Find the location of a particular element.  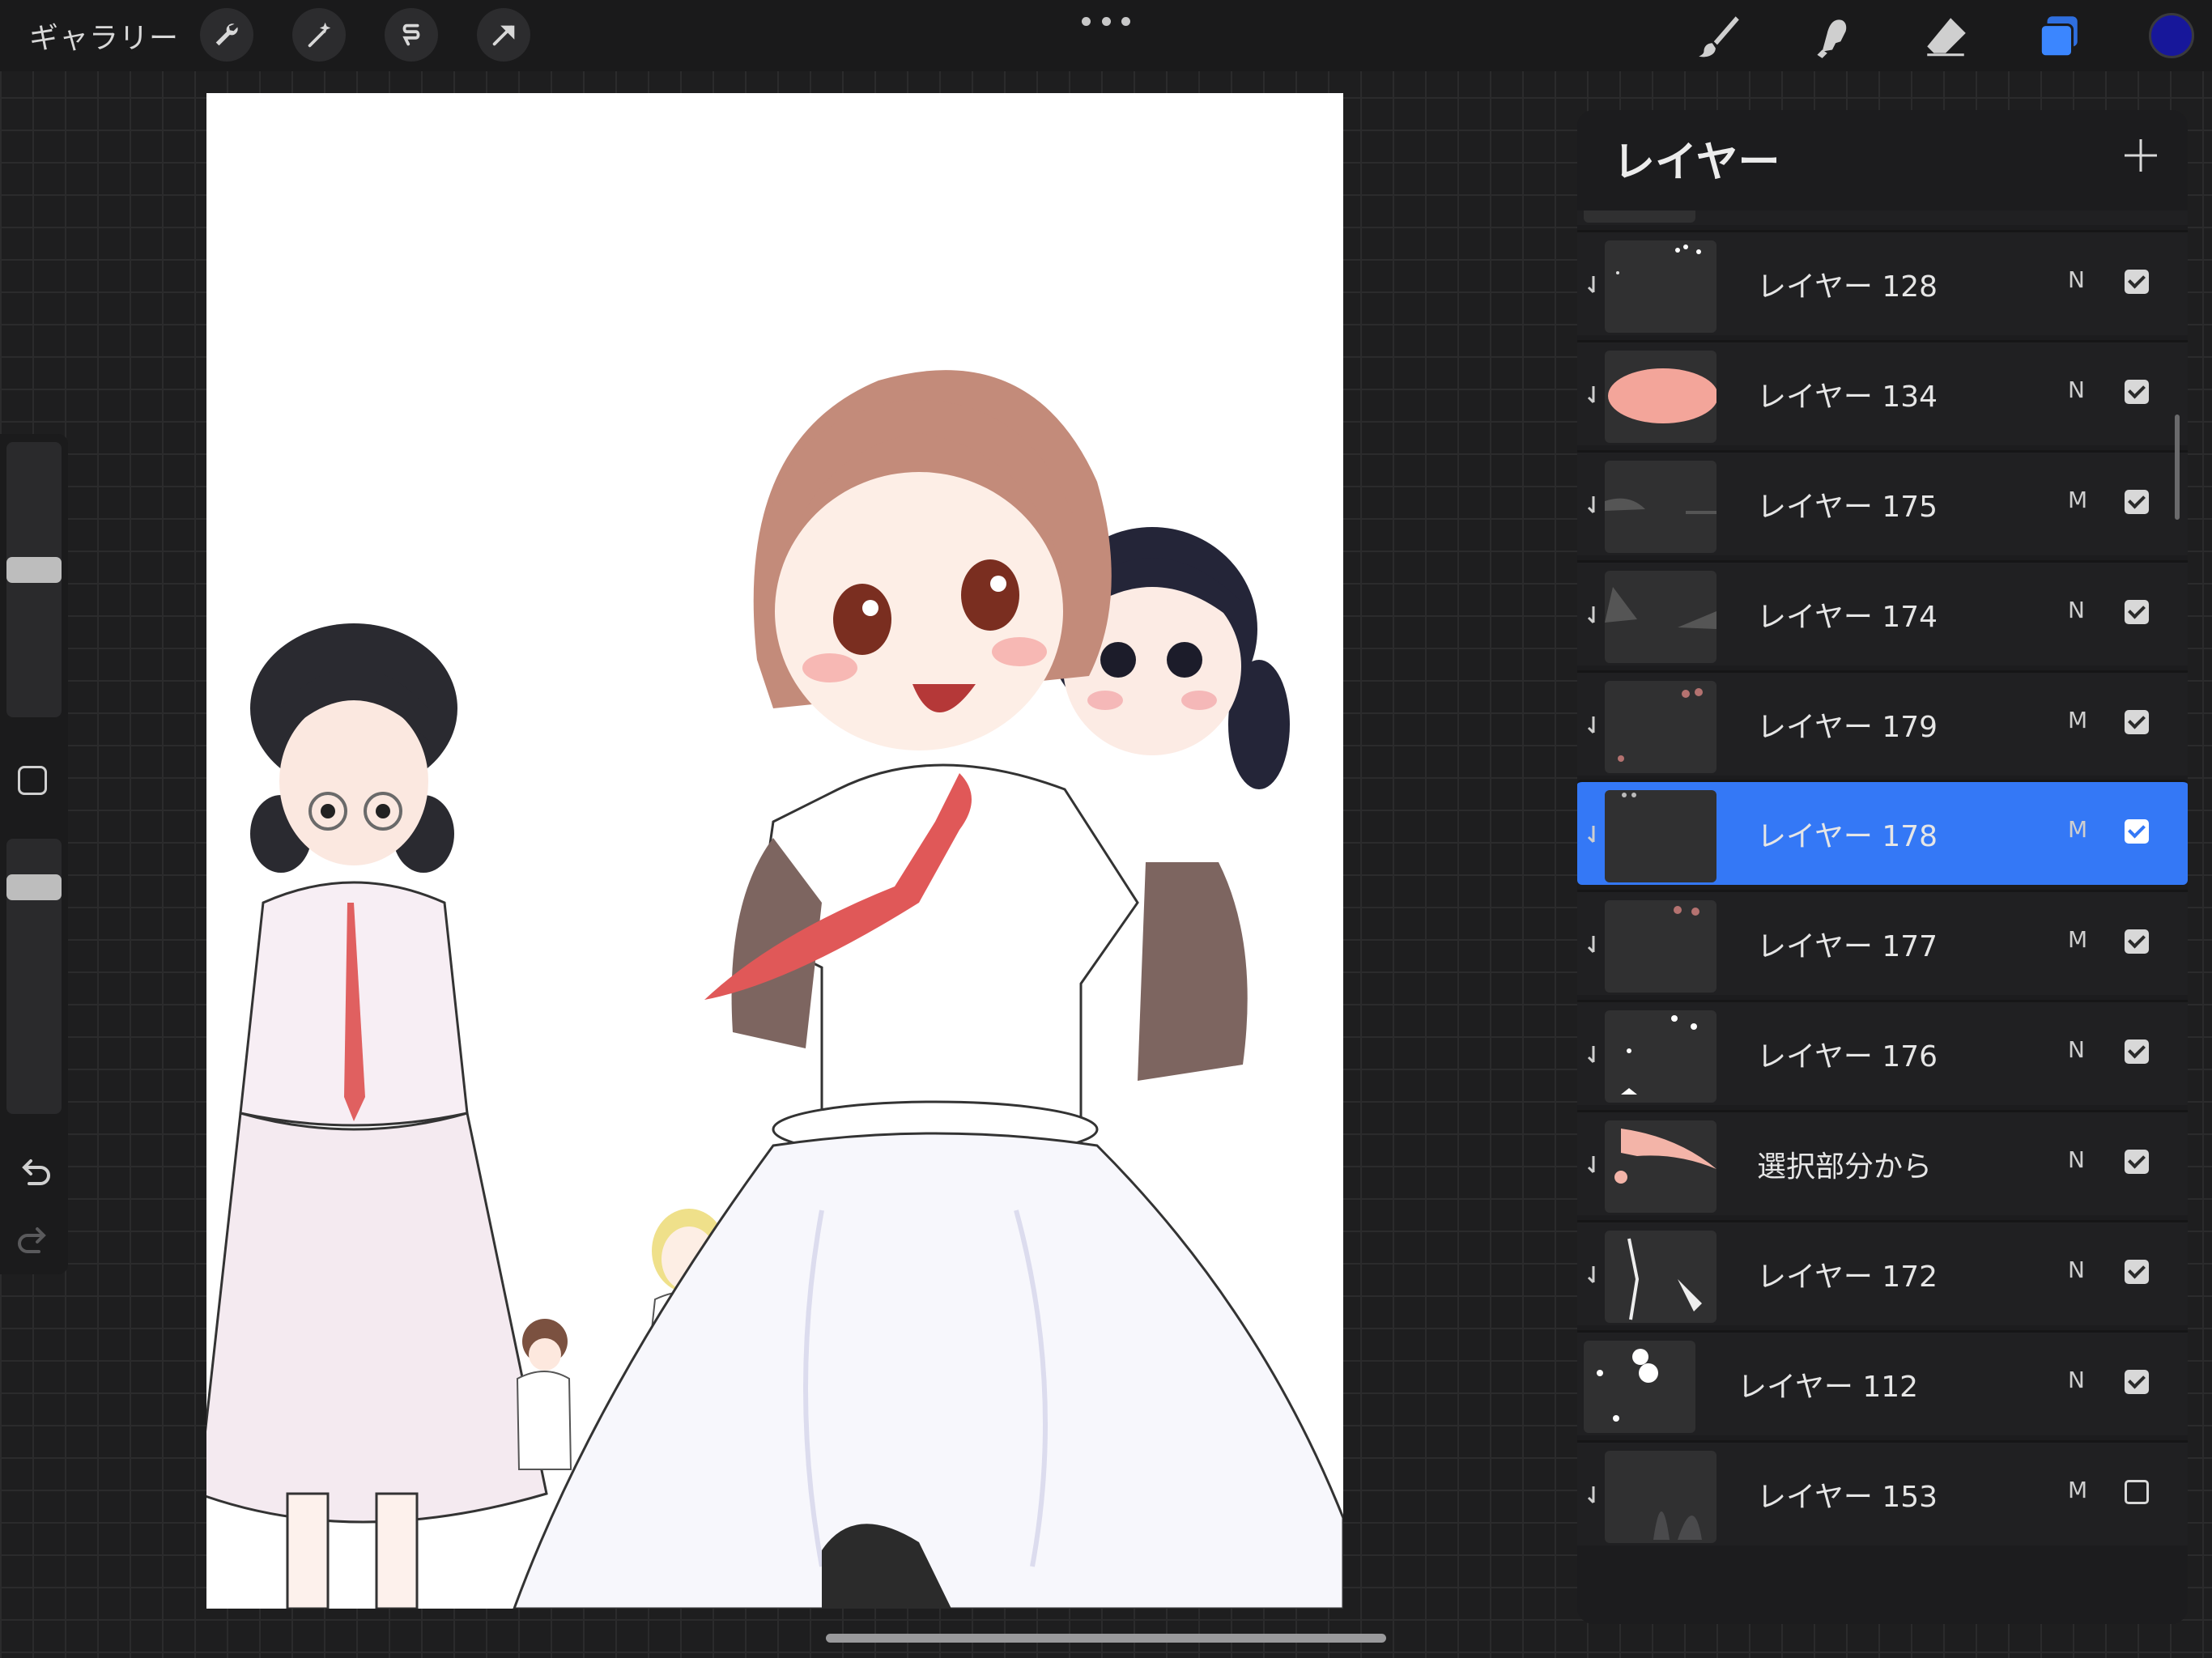

layer-row: レイヤー 153 M is located at coordinates (1882, 1492).